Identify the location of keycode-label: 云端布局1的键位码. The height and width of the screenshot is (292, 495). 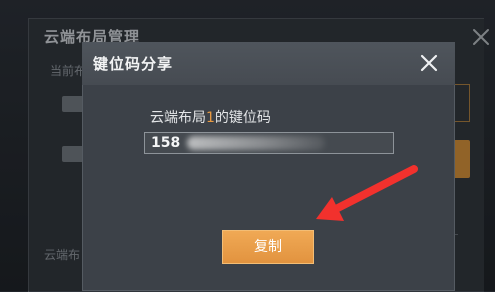
(210, 117).